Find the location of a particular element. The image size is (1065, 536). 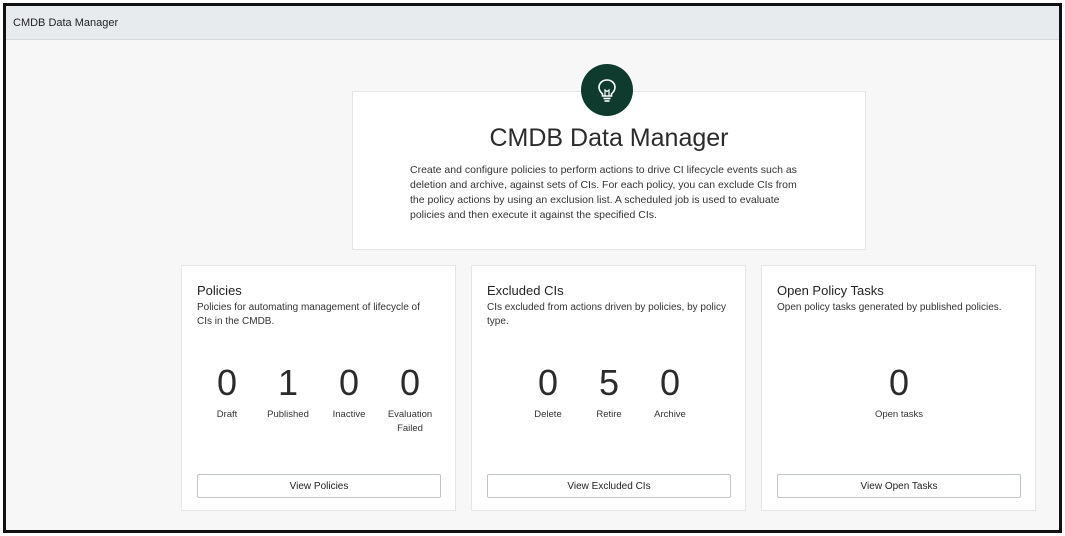

stat-inactive: 0 Inactive is located at coordinates (349, 392).